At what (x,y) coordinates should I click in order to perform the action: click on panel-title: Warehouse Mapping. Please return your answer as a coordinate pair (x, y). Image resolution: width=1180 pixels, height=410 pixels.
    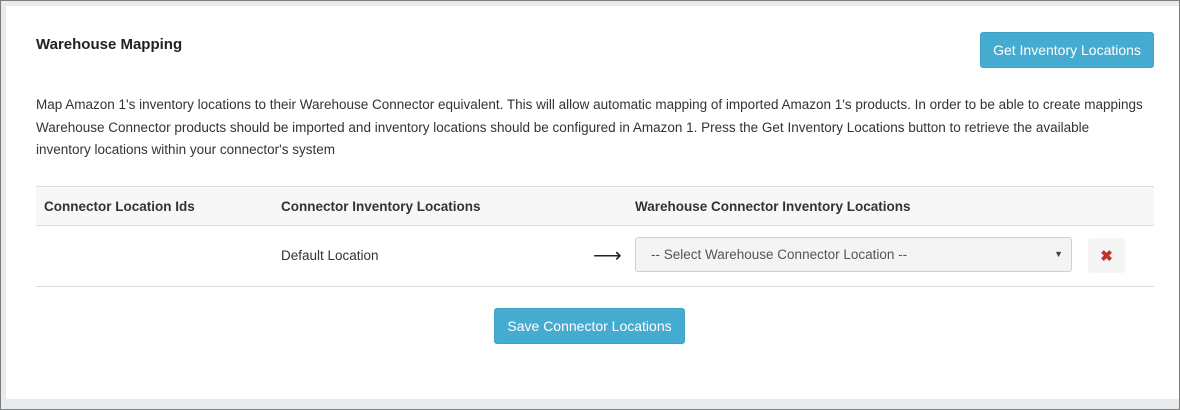
    Looking at the image, I should click on (109, 44).